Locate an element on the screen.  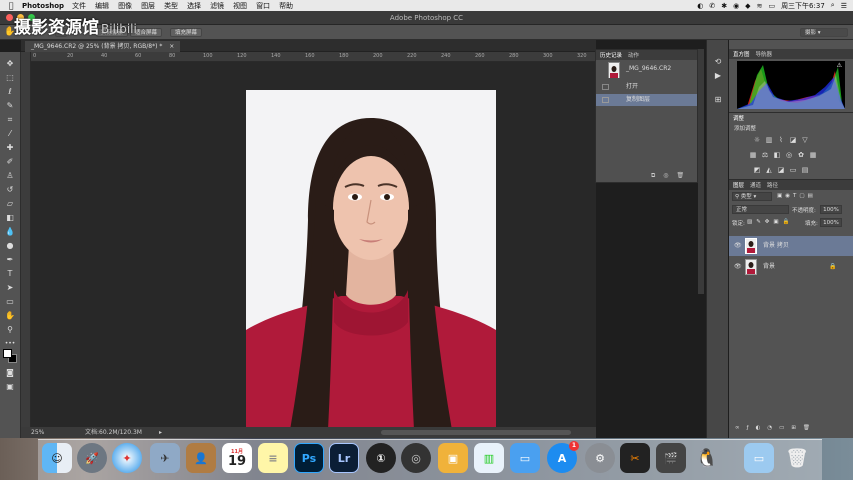
document-tab: _MG_9646.CR2 @ 25% (背景 拷贝, RGB/8*) * × is located at coordinates (103, 46).